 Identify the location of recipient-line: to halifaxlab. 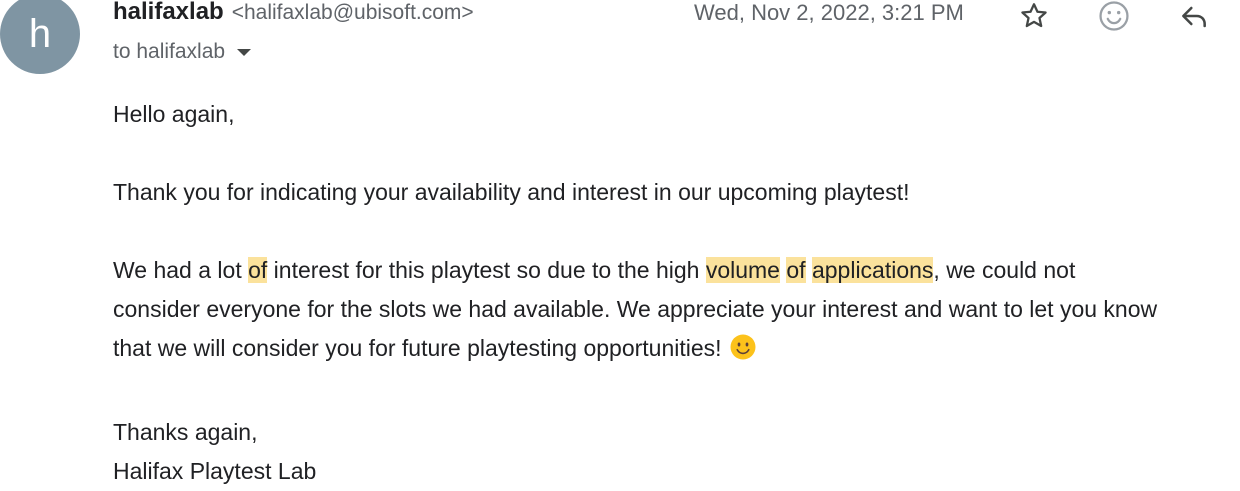
(182, 52).